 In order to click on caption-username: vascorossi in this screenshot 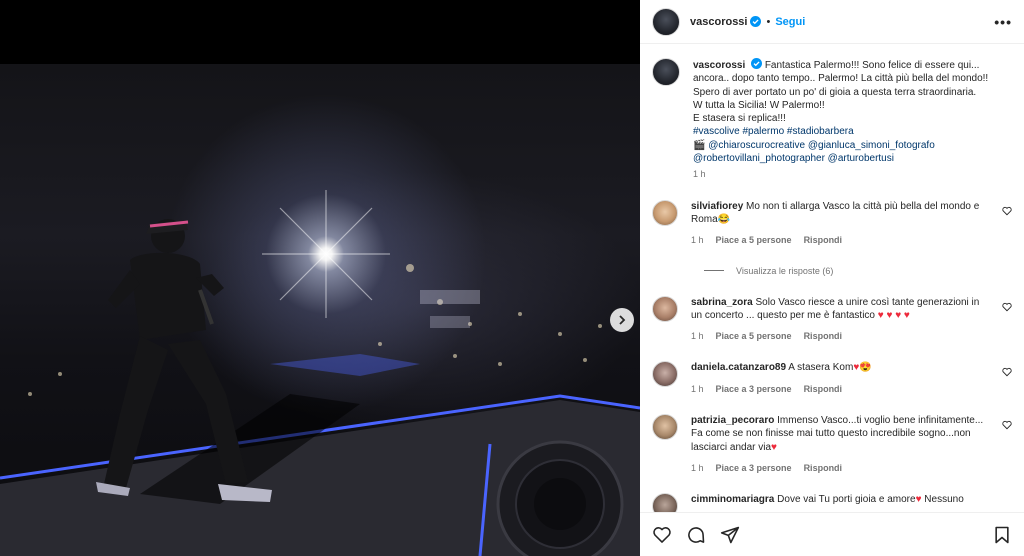, I will do `click(719, 65)`.